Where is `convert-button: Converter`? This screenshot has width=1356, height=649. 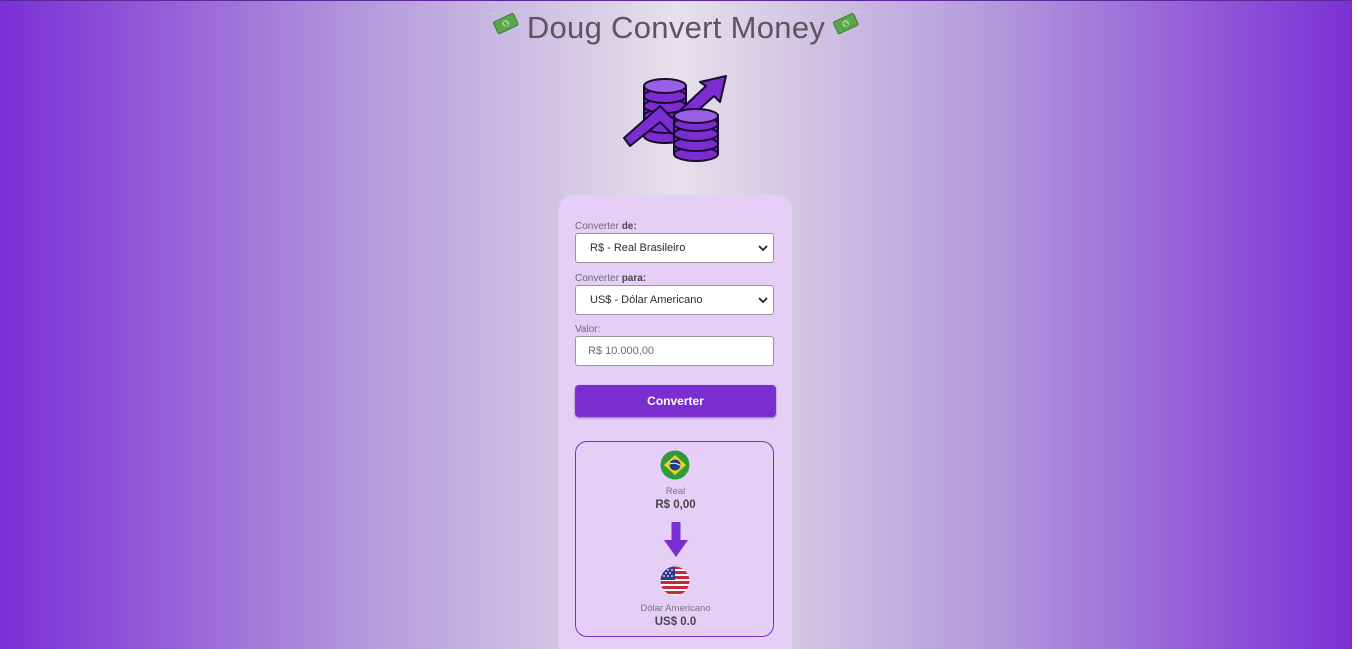 convert-button: Converter is located at coordinates (675, 401).